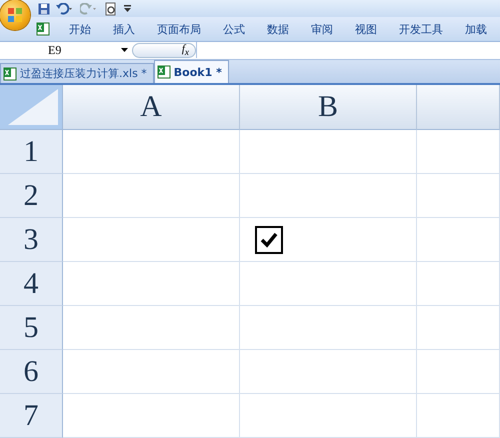 The image size is (500, 438). What do you see at coordinates (31, 107) in the screenshot?
I see `select-all-corner` at bounding box center [31, 107].